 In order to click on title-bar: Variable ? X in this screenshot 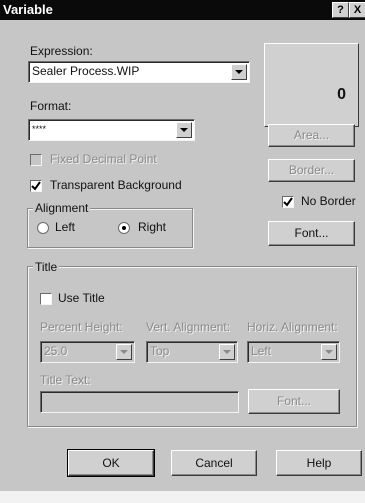, I will do `click(182, 10)`.